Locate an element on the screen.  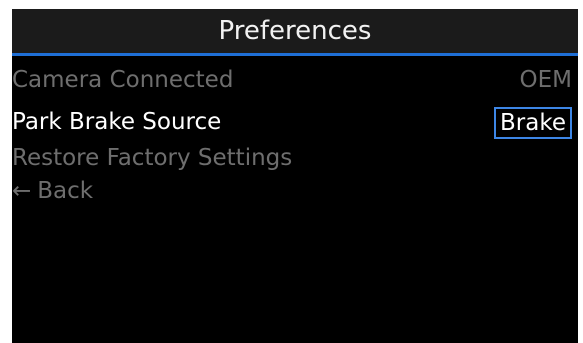
back-label: Back is located at coordinates (65, 191).